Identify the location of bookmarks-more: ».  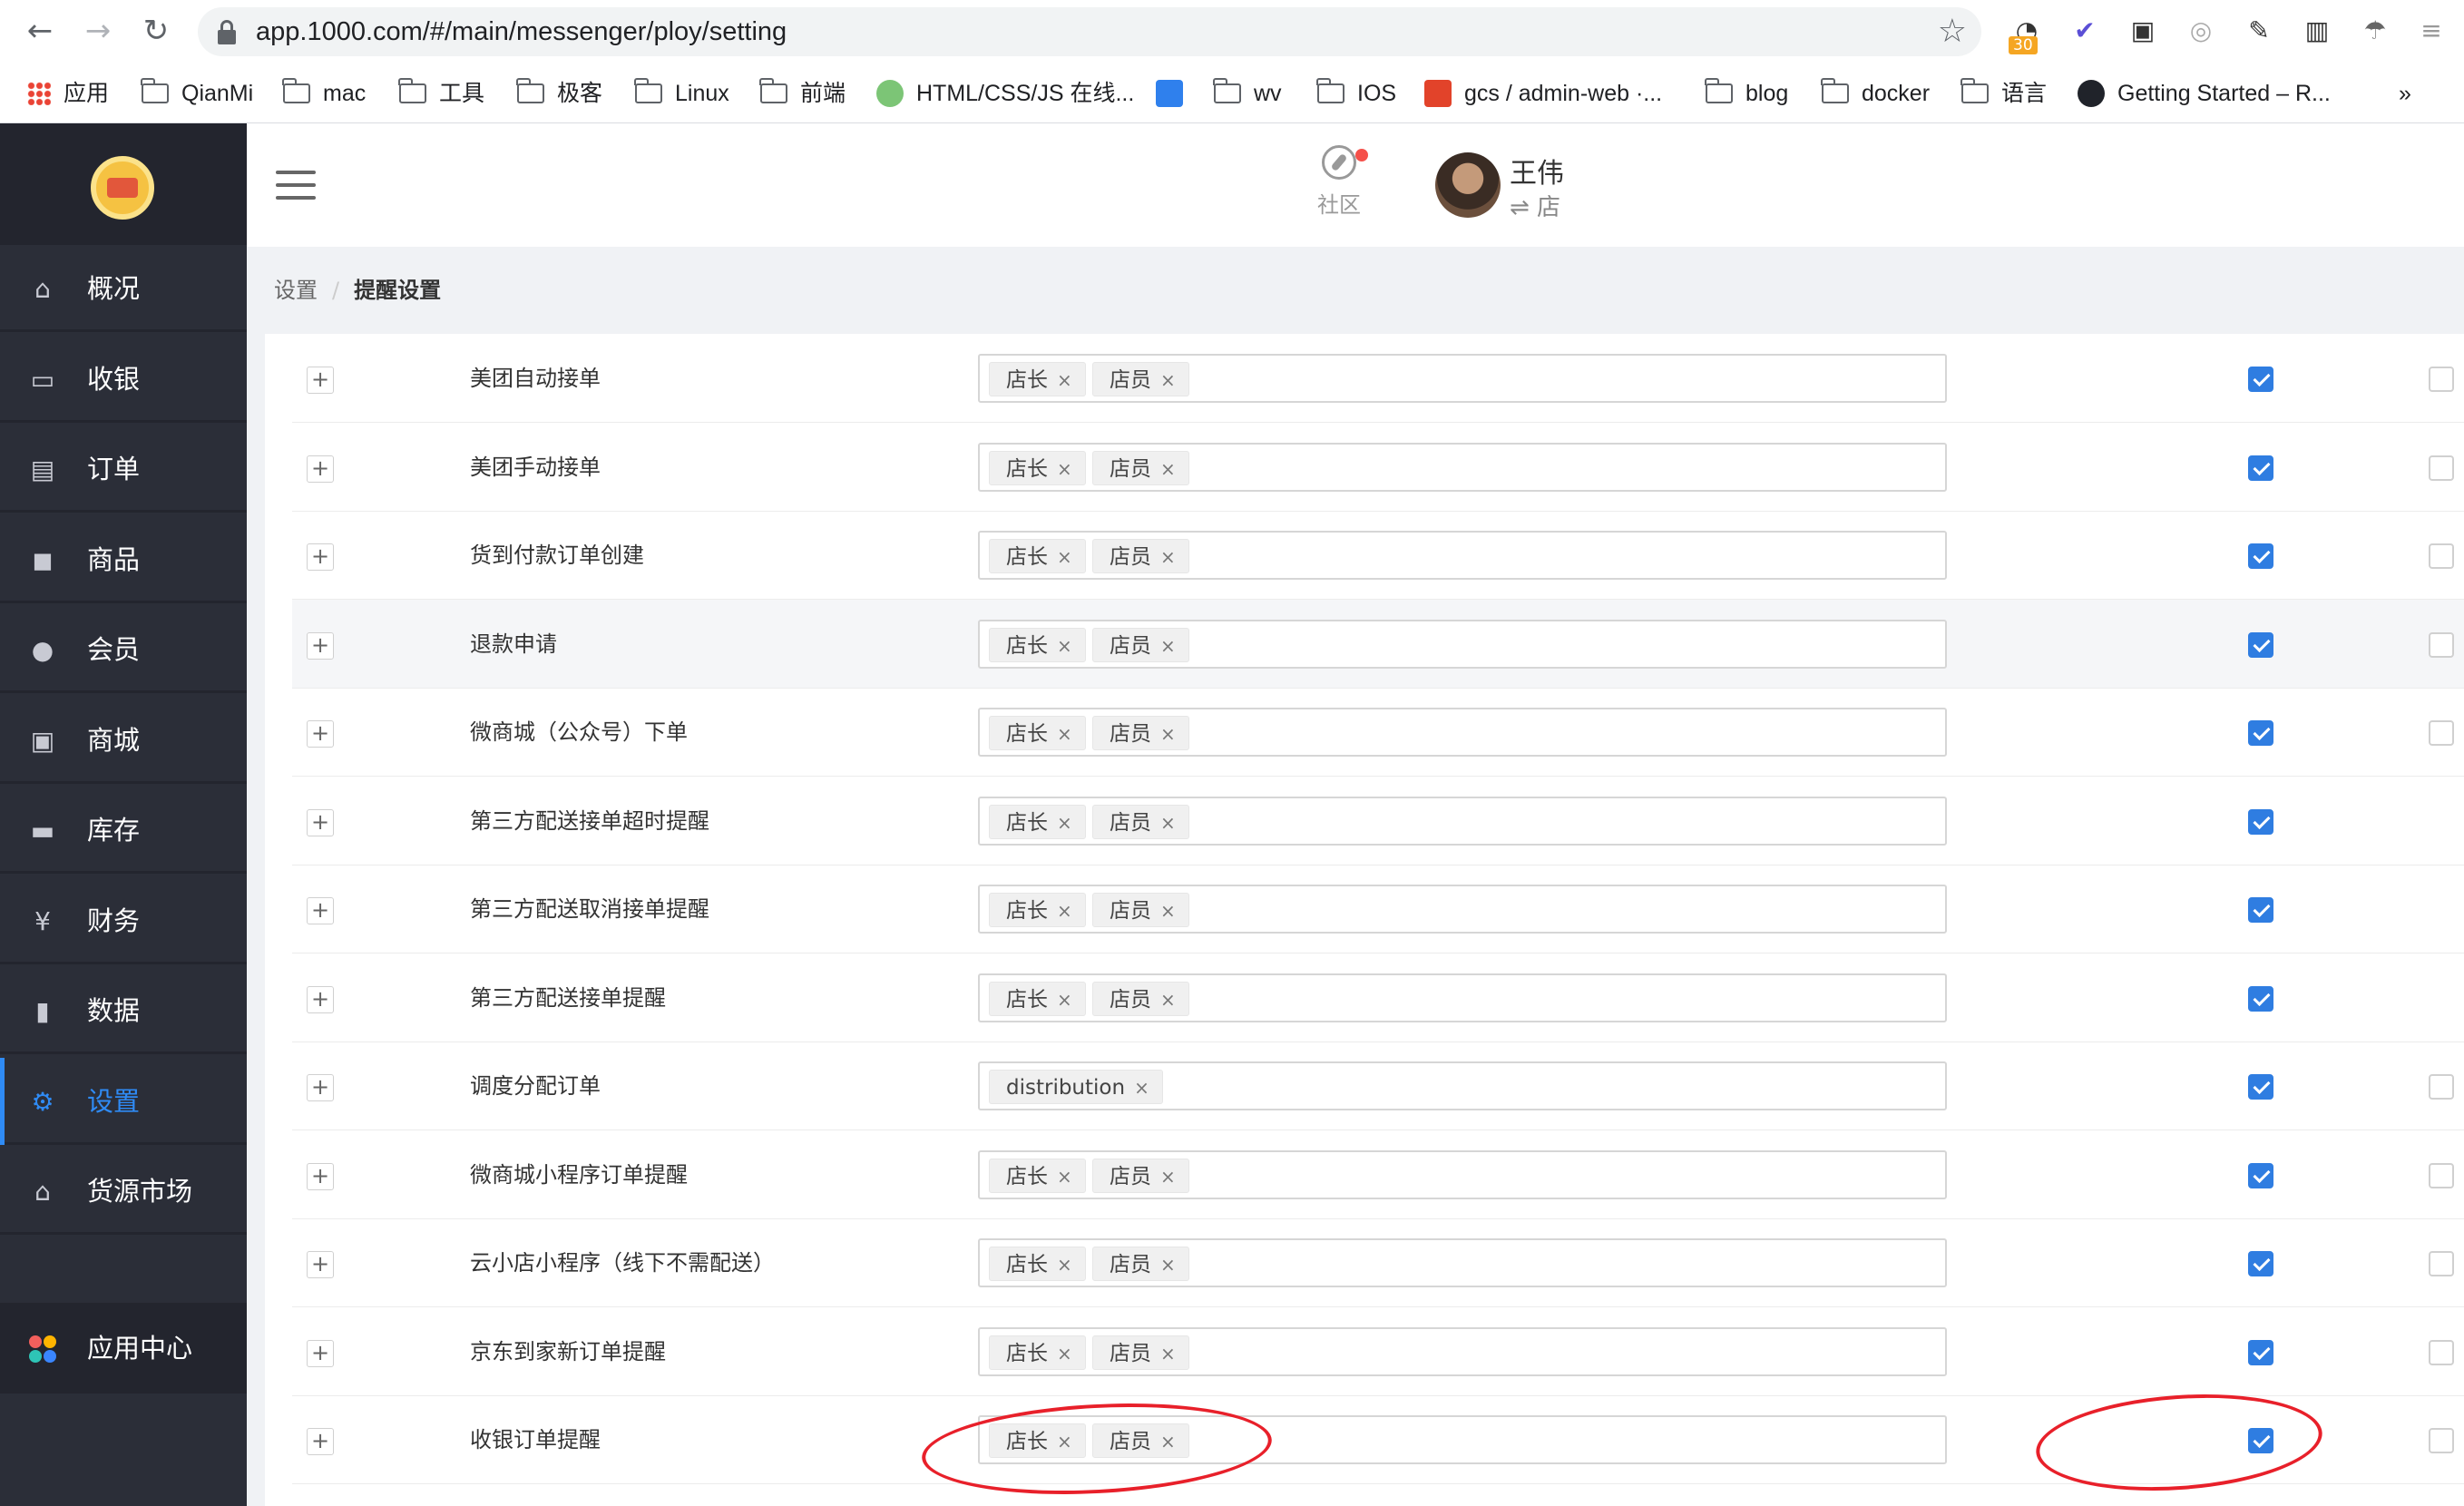
(2405, 93).